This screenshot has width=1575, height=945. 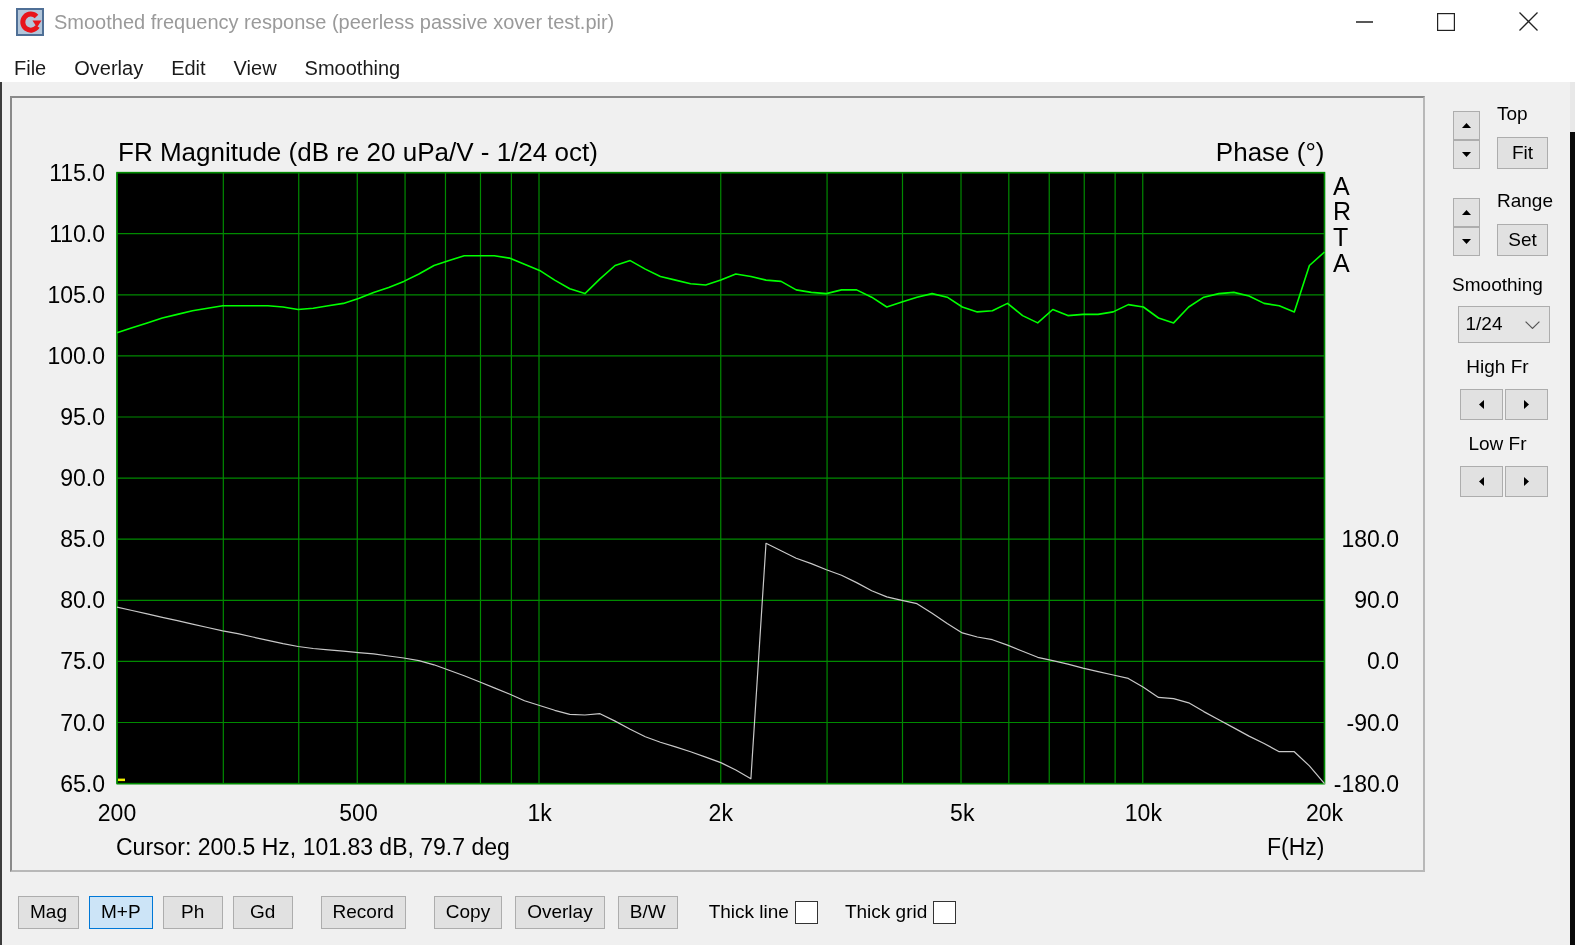 What do you see at coordinates (334, 22) in the screenshot?
I see `window-title: Smoothed frequency response (peerless passive xover test.pir)` at bounding box center [334, 22].